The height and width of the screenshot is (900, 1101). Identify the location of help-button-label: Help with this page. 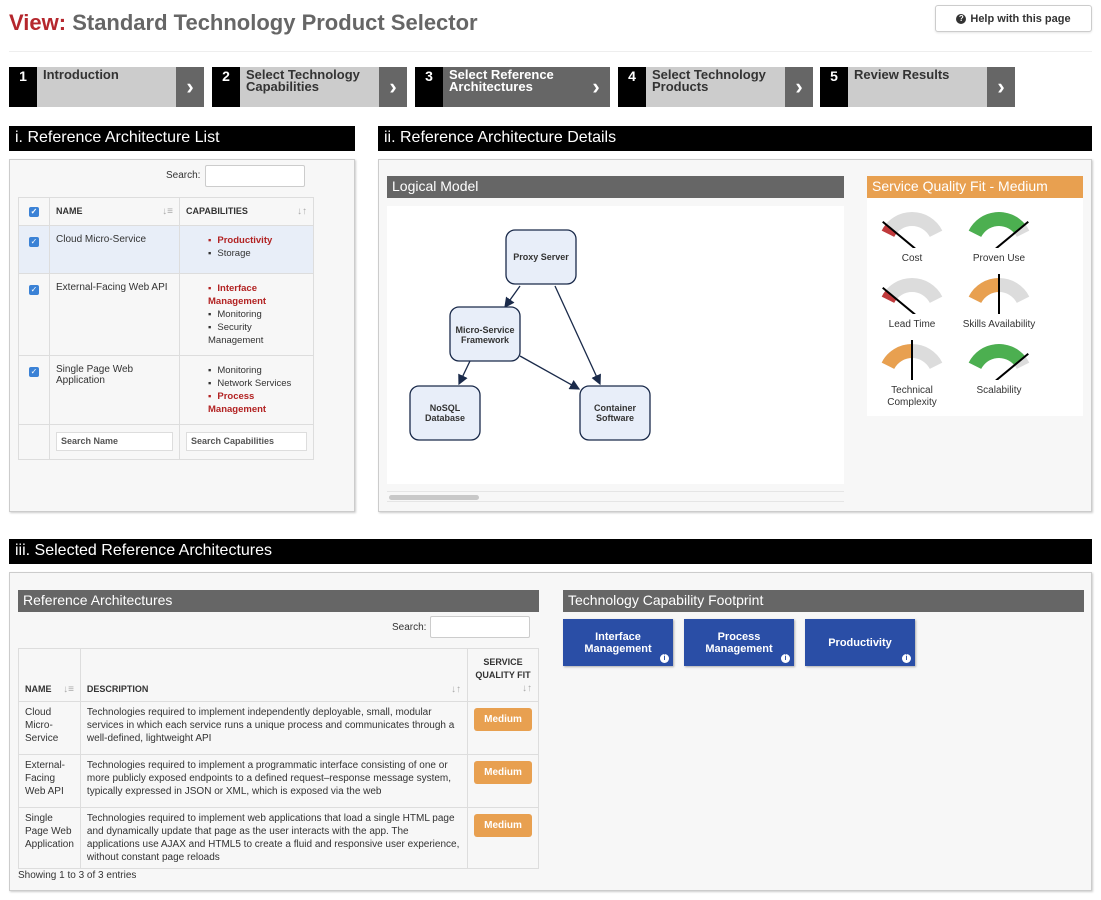
(1020, 18).